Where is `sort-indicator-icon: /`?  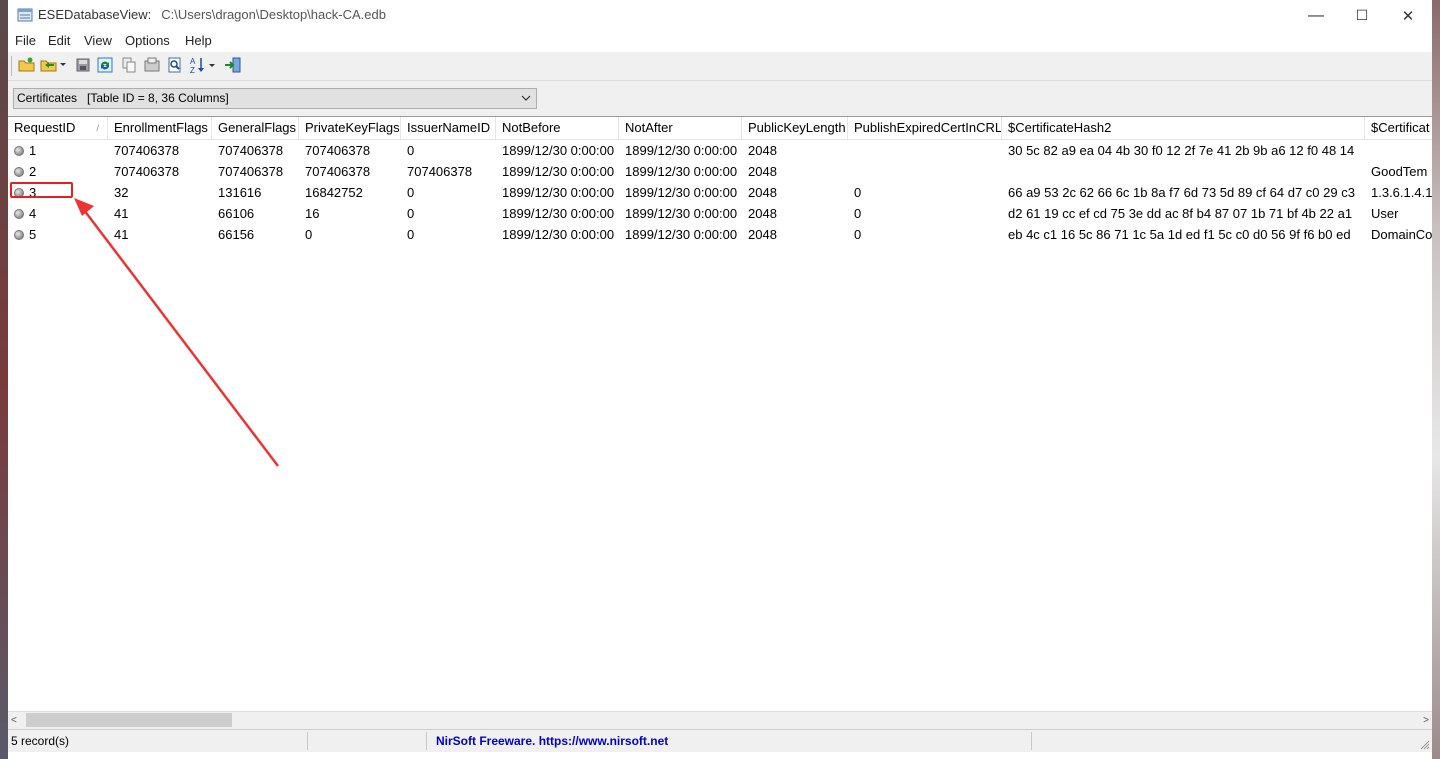
sort-indicator-icon: / is located at coordinates (97, 128).